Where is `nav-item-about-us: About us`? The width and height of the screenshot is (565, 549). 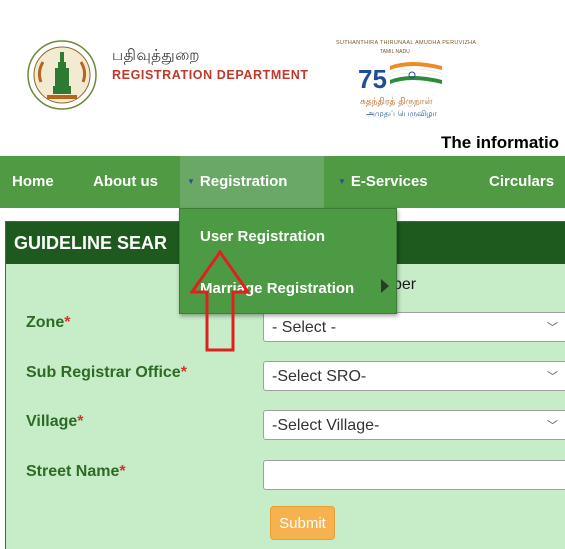
nav-item-about-us: About us is located at coordinates (125, 182).